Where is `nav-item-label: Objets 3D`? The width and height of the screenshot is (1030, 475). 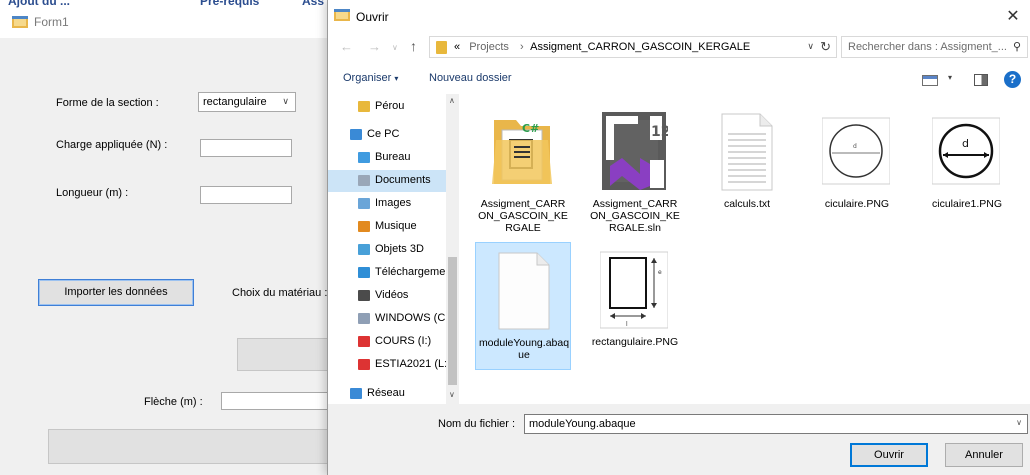
nav-item-label: Objets 3D is located at coordinates (399, 249).